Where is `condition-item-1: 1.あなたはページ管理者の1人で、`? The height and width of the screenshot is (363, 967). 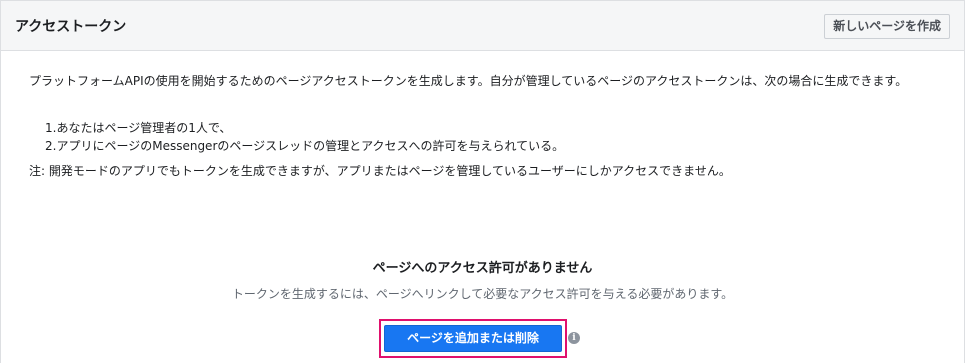
condition-item-1: 1.あなたはページ管理者の1人で、 is located at coordinates (138, 128).